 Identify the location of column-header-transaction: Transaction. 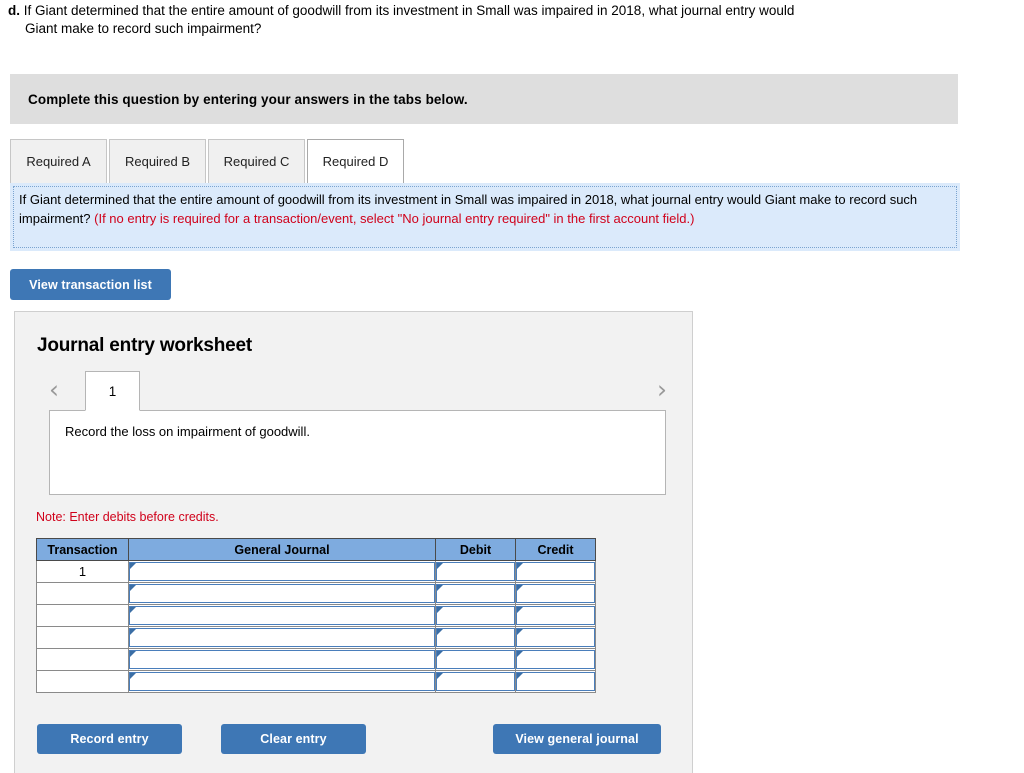
(82, 549).